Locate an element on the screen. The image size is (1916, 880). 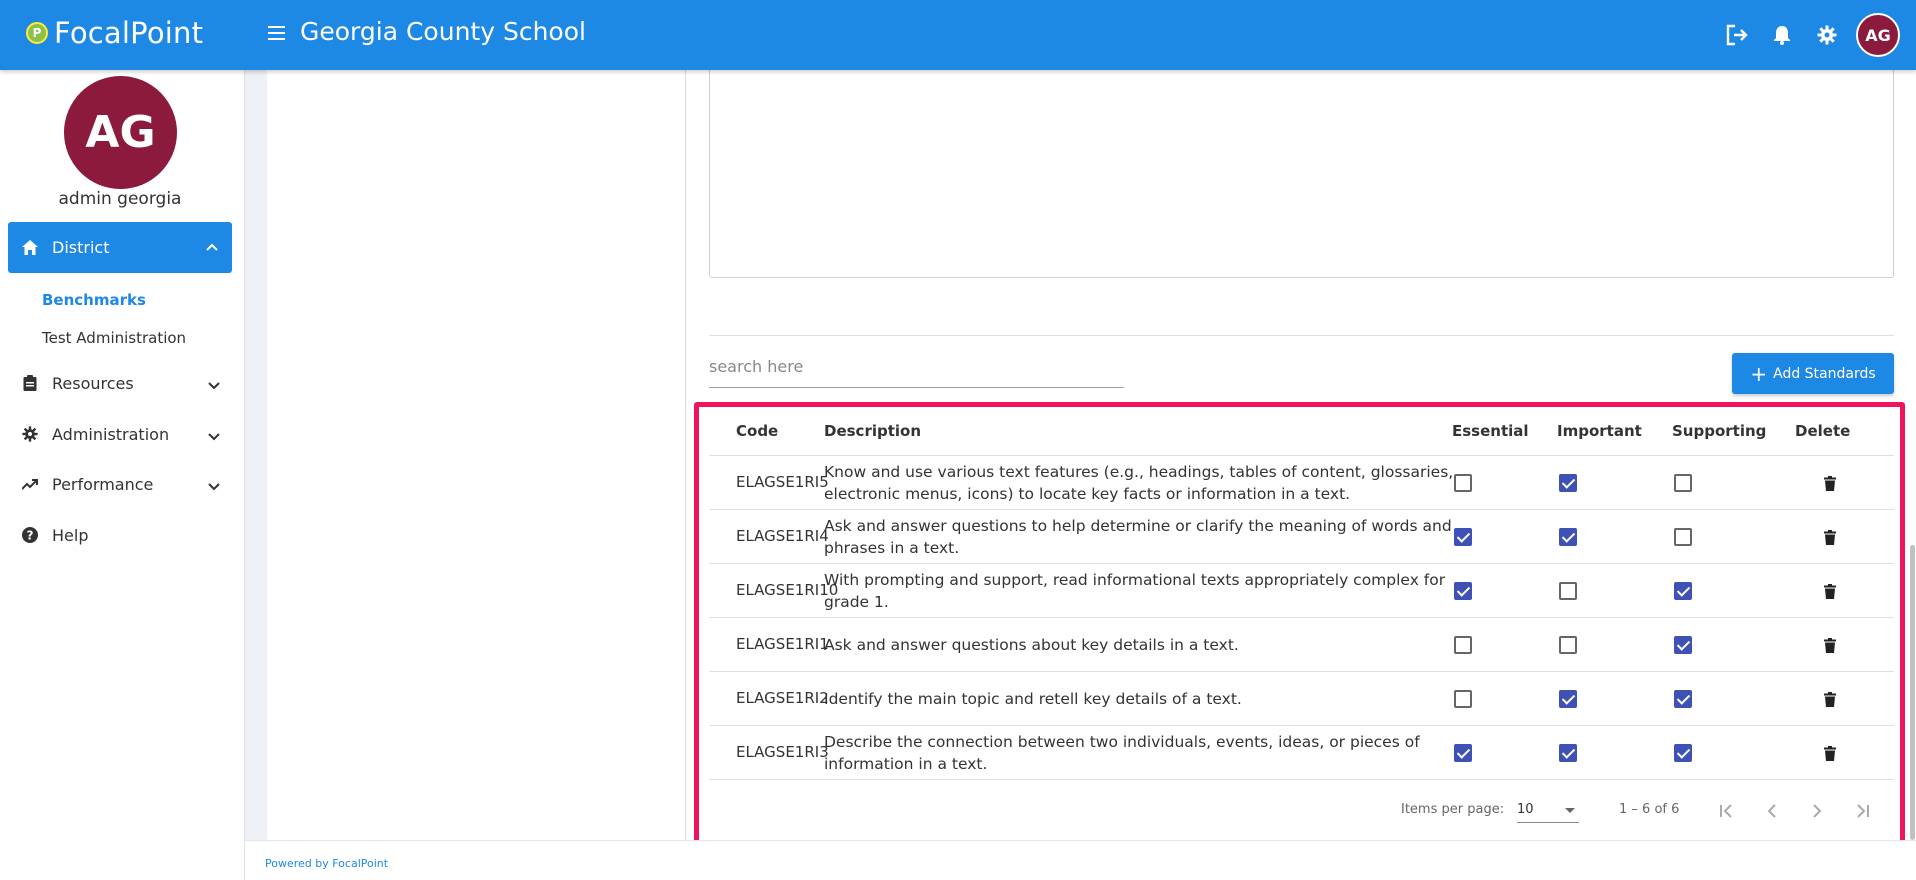
sidebar-item-resources: Resources is located at coordinates (120, 383).